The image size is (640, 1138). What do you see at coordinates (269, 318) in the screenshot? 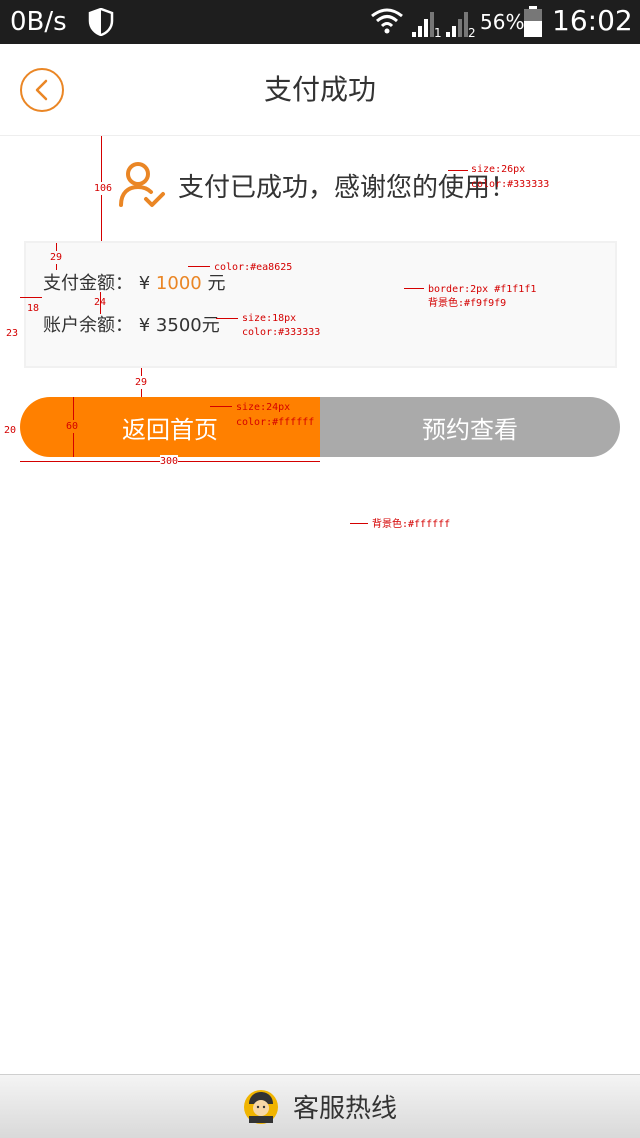
I see `note-text-size: size:18px` at bounding box center [269, 318].